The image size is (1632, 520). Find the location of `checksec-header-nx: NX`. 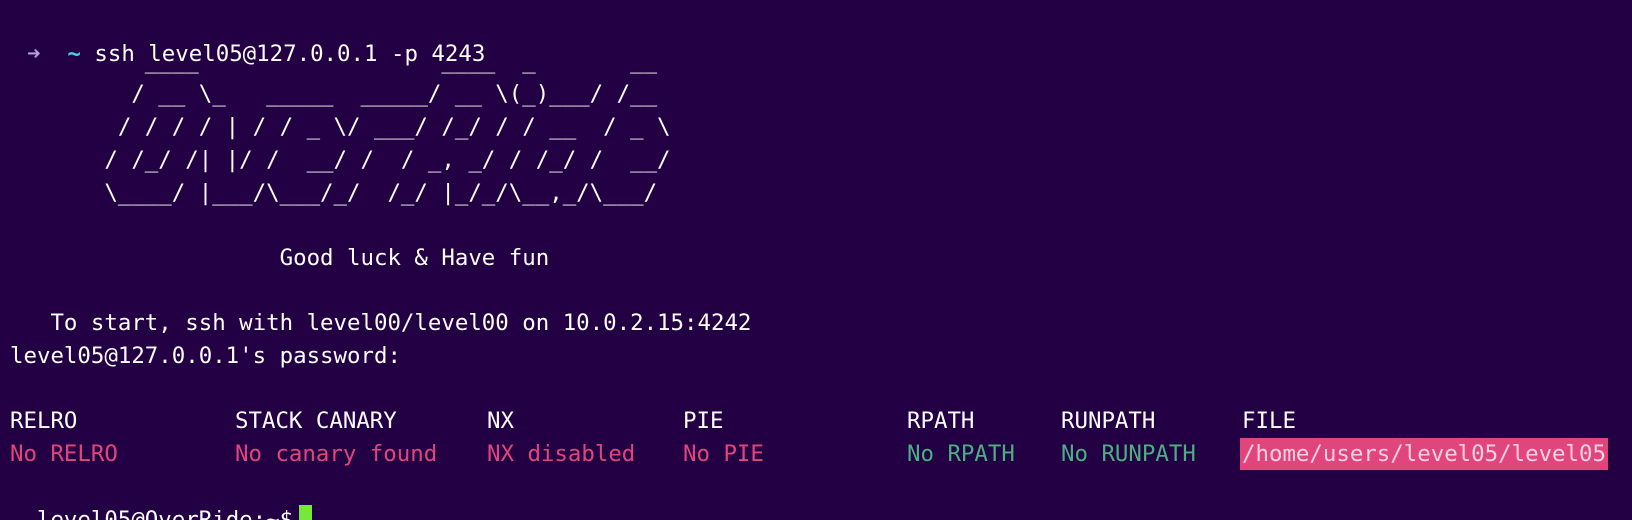

checksec-header-nx: NX is located at coordinates (500, 421).